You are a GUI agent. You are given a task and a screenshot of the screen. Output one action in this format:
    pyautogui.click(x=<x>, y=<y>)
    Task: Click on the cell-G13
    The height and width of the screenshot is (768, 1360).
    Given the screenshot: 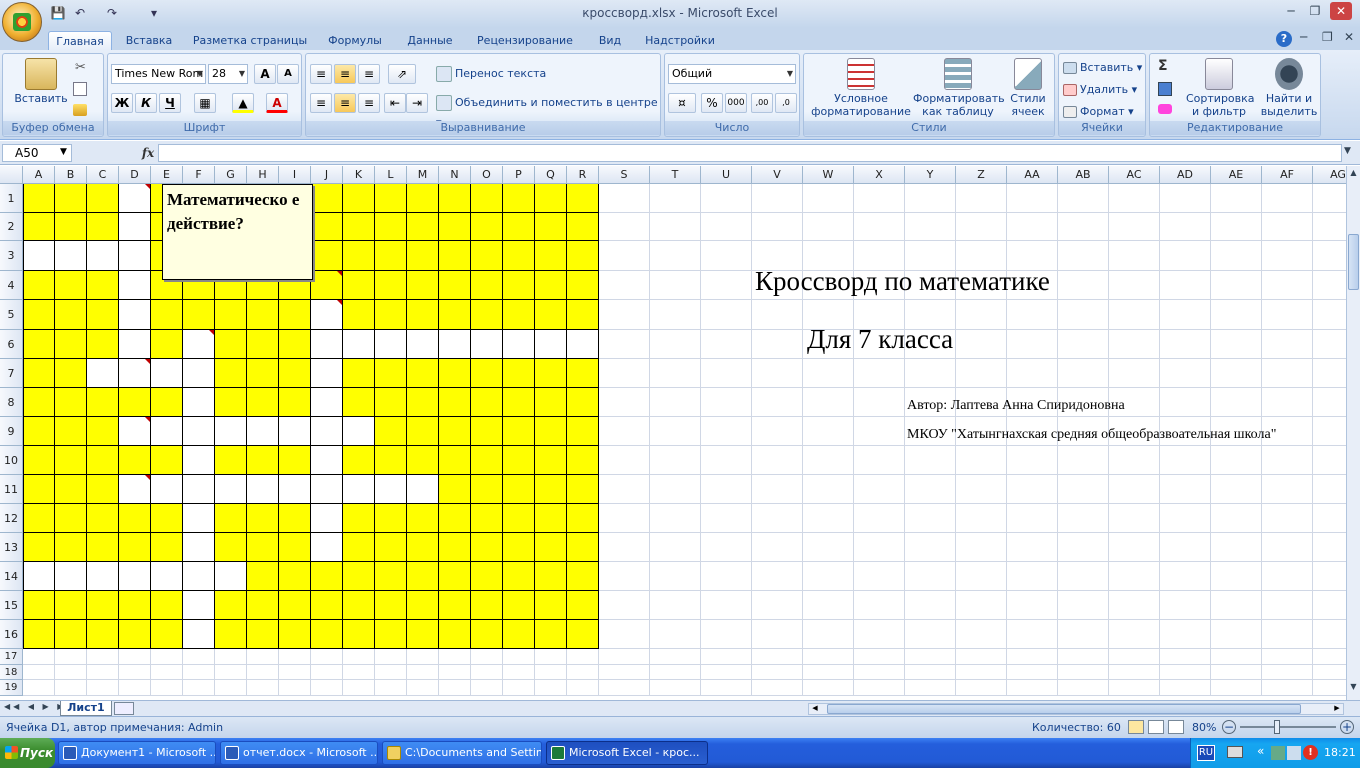 What is the action you would take?
    pyautogui.click(x=231, y=547)
    